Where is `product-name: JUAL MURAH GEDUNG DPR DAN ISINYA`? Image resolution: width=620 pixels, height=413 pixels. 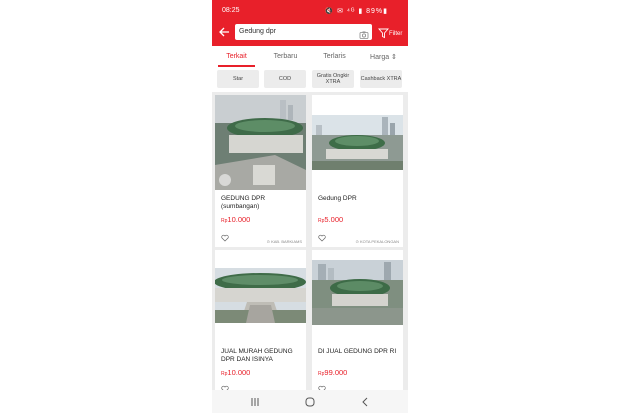
product-name: JUAL MURAH GEDUNG DPR DAN ISINYA is located at coordinates (257, 355).